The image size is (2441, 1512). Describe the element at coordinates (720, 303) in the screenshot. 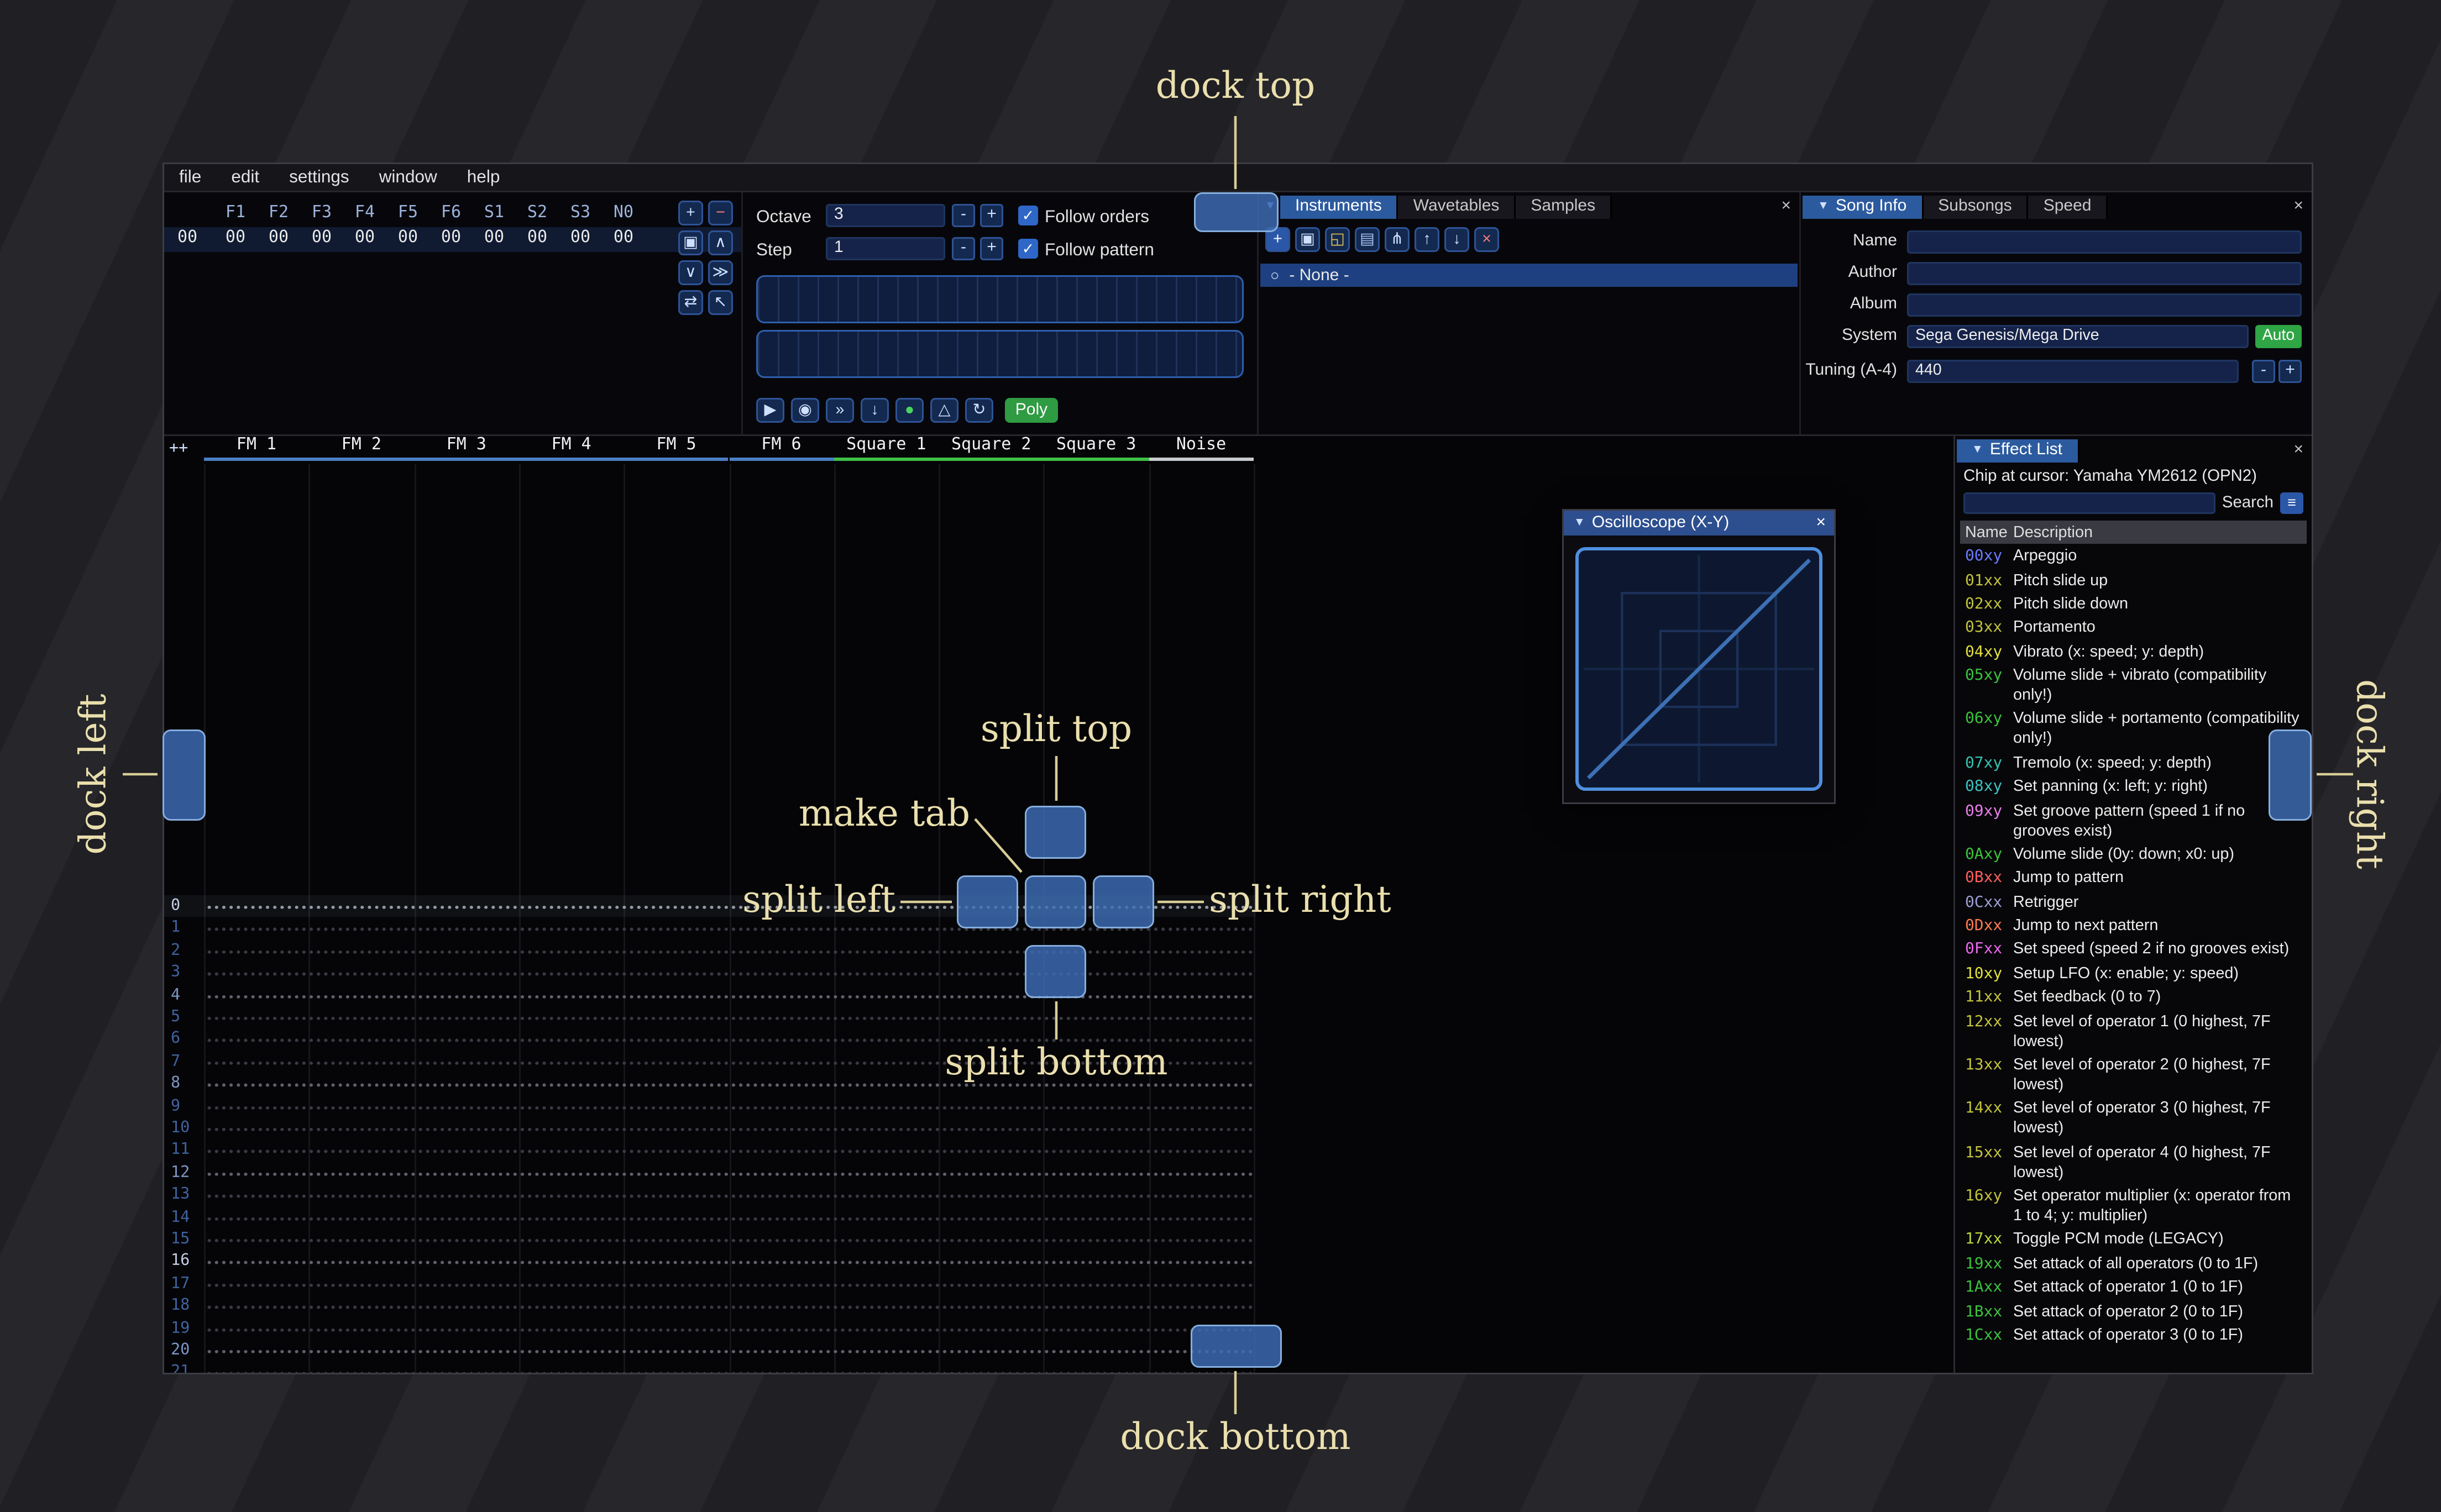

I see `order-pointer-button: ↖` at that location.